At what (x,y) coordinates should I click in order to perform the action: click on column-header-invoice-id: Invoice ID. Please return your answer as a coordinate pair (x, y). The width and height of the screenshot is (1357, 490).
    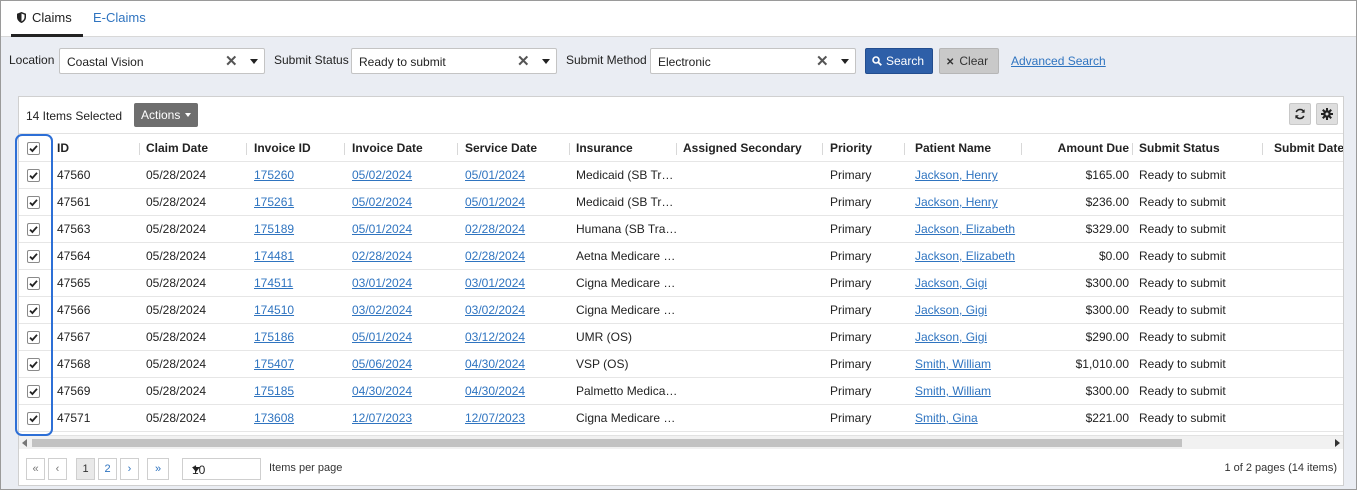
    Looking at the image, I should click on (299, 148).